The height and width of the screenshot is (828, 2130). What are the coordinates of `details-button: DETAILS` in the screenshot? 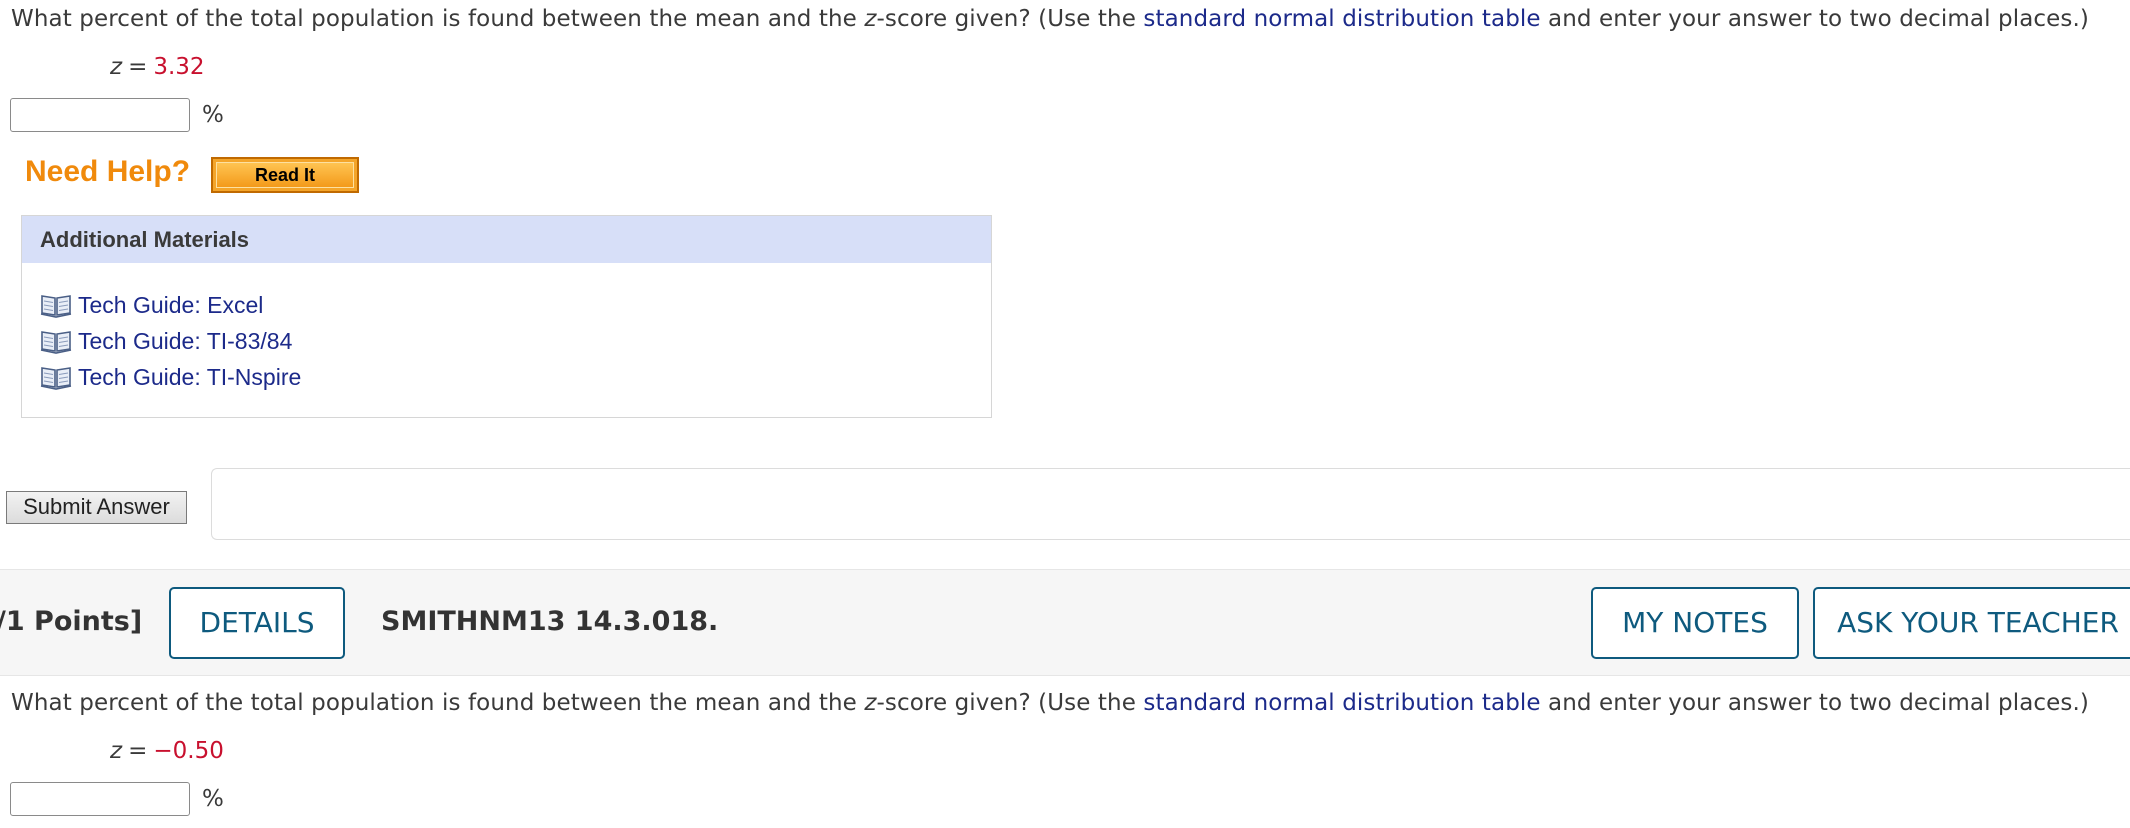 It's located at (257, 623).